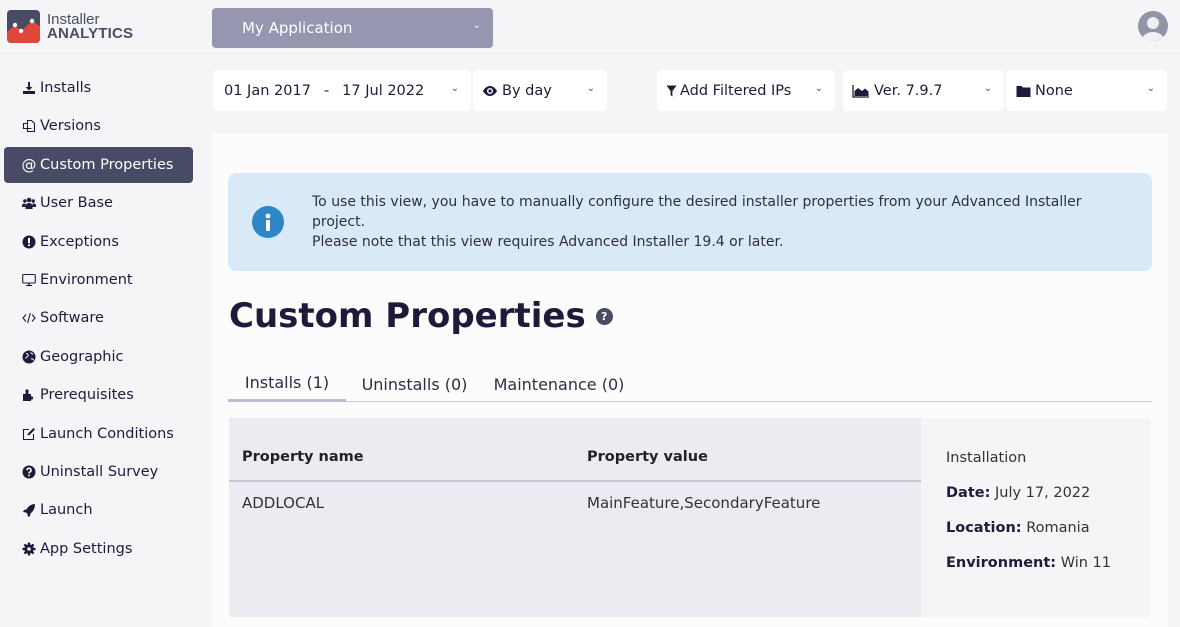 This screenshot has width=1180, height=627. Describe the element at coordinates (1001, 563) in the screenshot. I see `detail-label: Environment:` at that location.